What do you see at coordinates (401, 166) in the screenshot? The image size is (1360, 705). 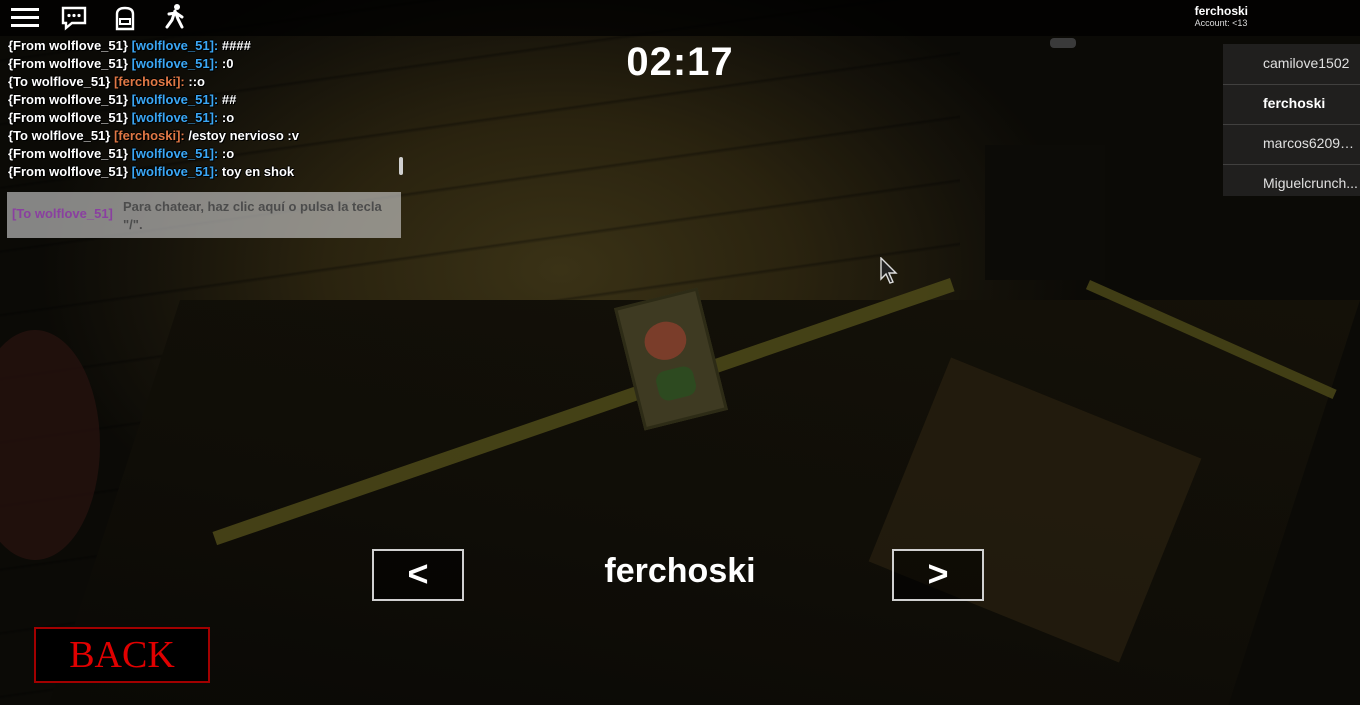 I see `chat-scrollbar` at bounding box center [401, 166].